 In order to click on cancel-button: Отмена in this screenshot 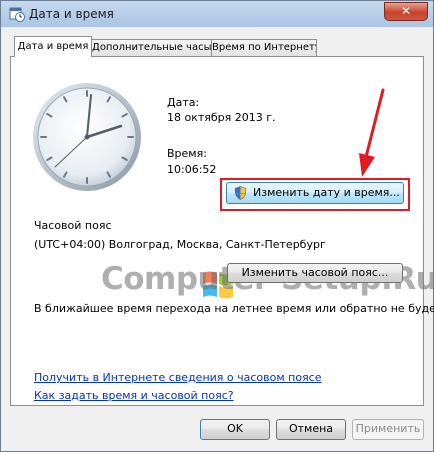, I will do `click(311, 429)`.